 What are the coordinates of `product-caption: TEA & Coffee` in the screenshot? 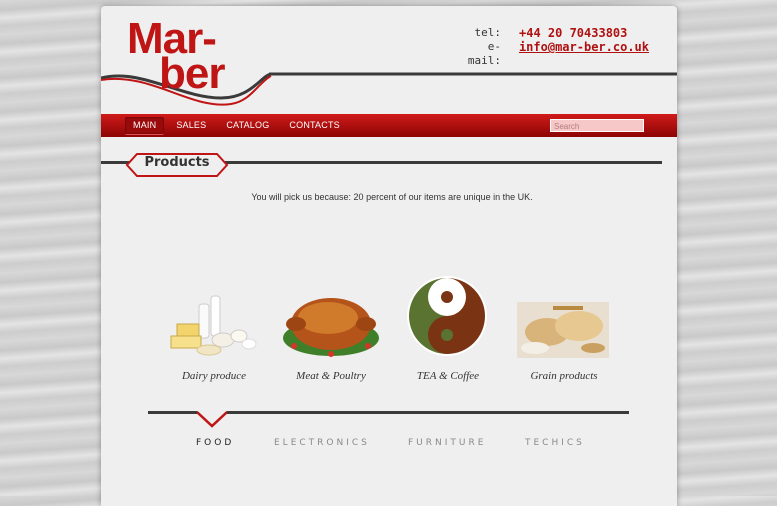 It's located at (448, 376).